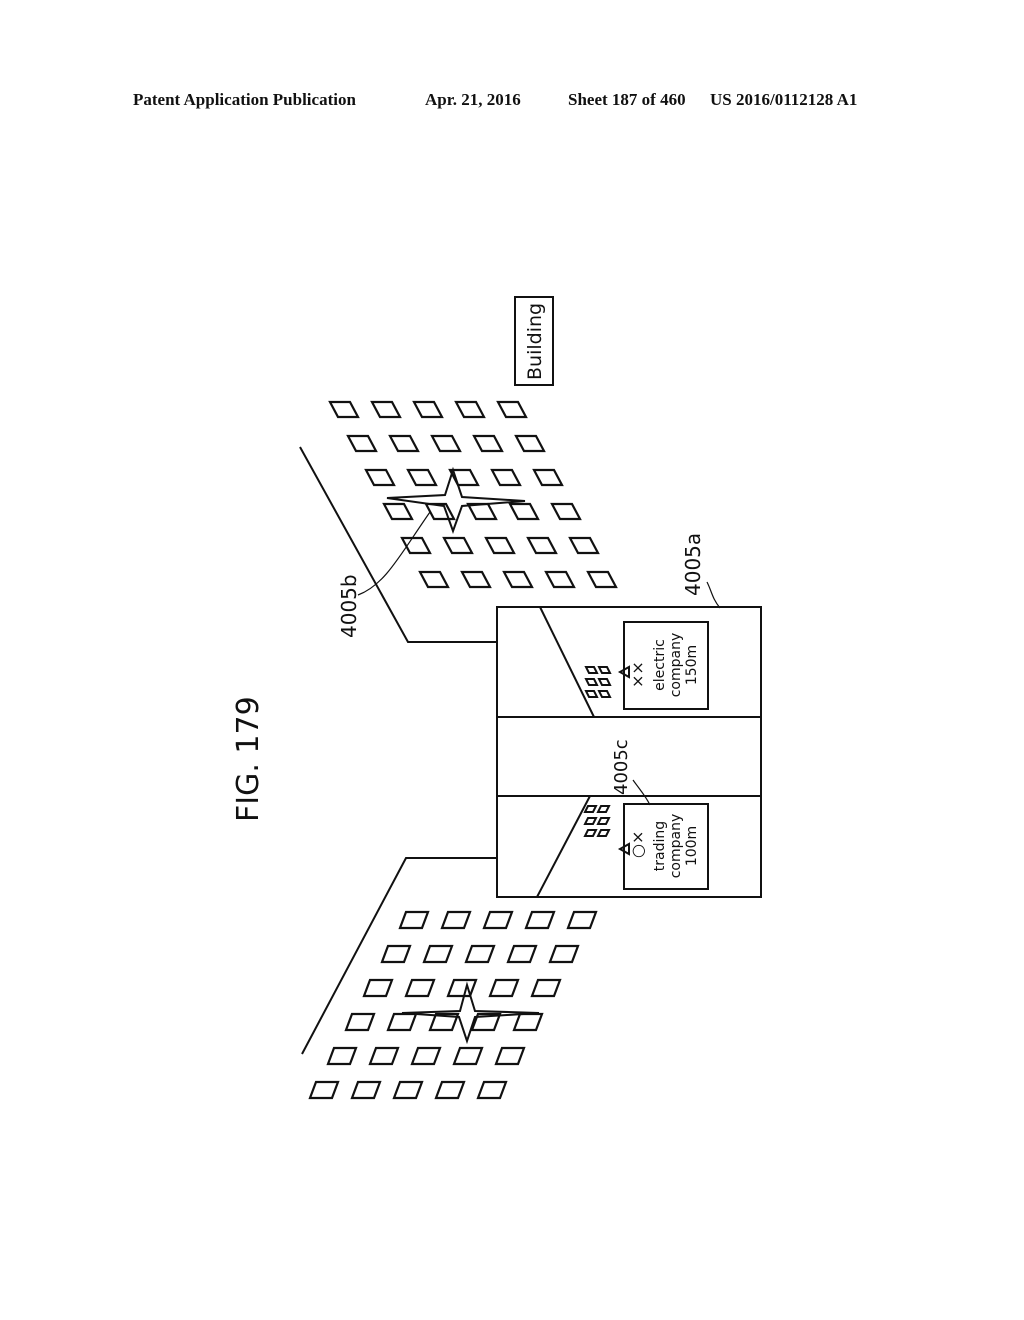  I want to click on ref-4005a: 4005a, so click(693, 564).